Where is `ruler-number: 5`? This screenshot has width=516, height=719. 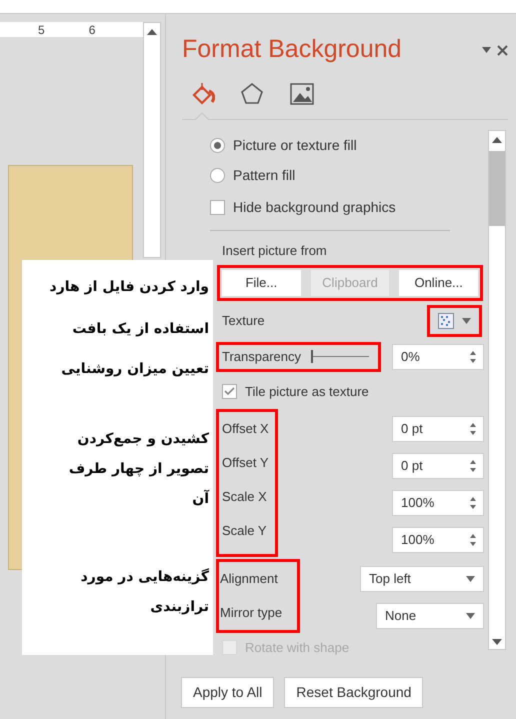
ruler-number: 5 is located at coordinates (41, 30).